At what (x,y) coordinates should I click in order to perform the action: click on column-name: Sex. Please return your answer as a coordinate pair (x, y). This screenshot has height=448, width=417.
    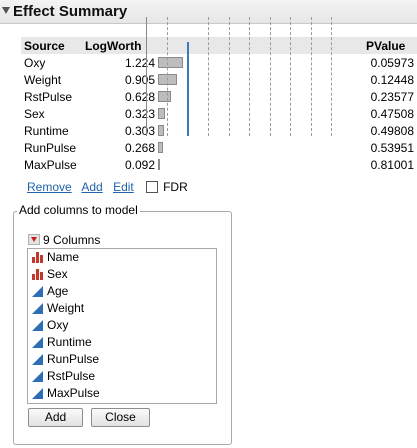
    Looking at the image, I should click on (57, 274).